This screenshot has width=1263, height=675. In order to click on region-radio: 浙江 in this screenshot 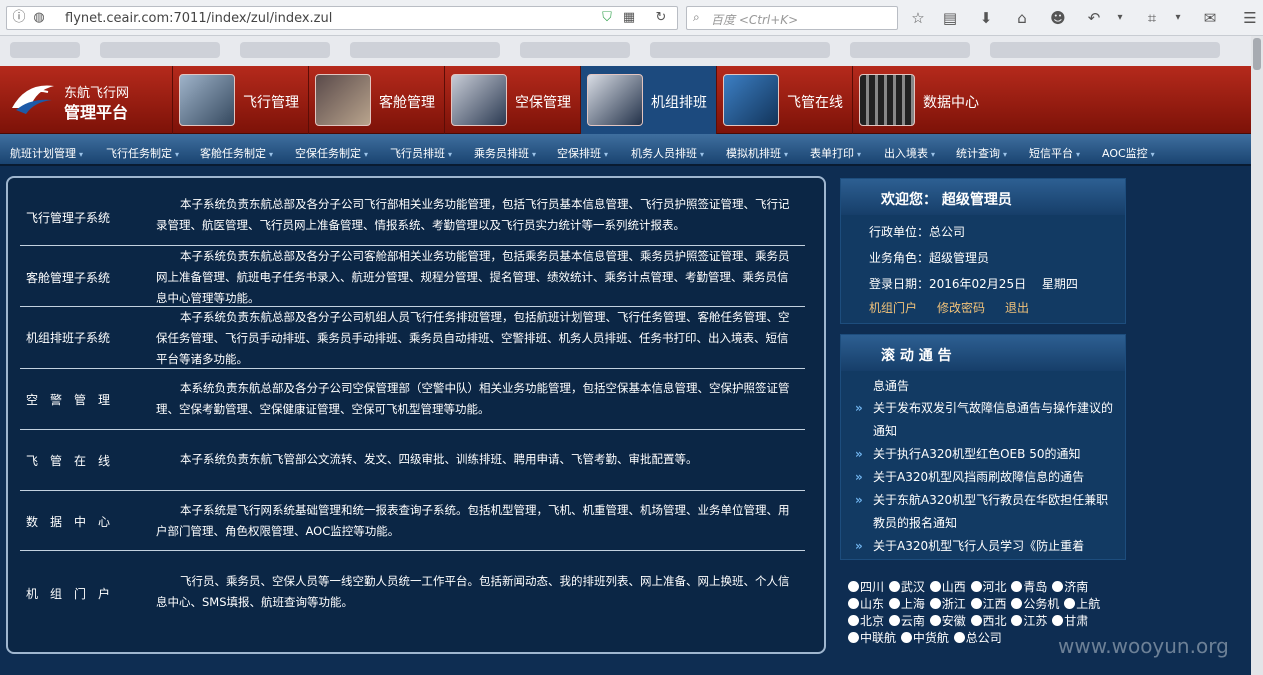, I will do `click(947, 604)`.